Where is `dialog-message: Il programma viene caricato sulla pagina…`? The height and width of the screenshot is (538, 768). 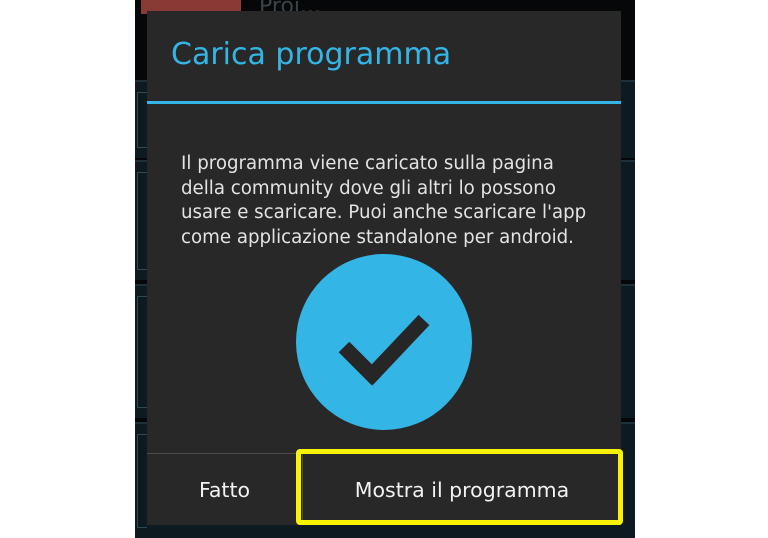 dialog-message: Il programma viene caricato sulla pagina… is located at coordinates (384, 200).